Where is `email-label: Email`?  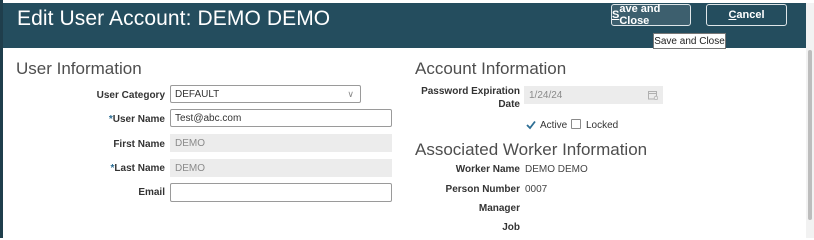
email-label: Email is located at coordinates (151, 192).